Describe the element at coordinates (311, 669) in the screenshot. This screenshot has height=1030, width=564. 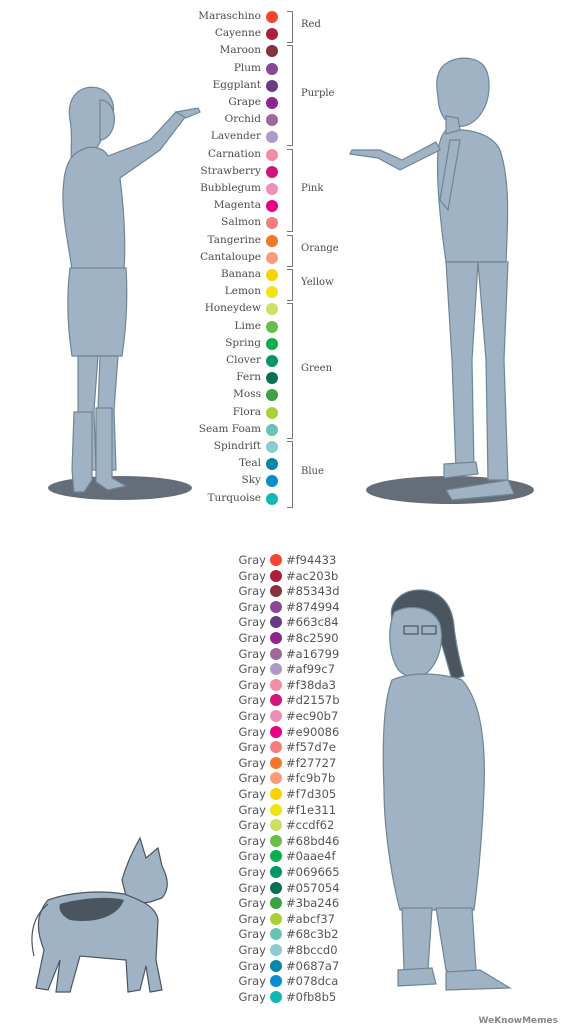
I see `hex-code: #af99c7` at that location.